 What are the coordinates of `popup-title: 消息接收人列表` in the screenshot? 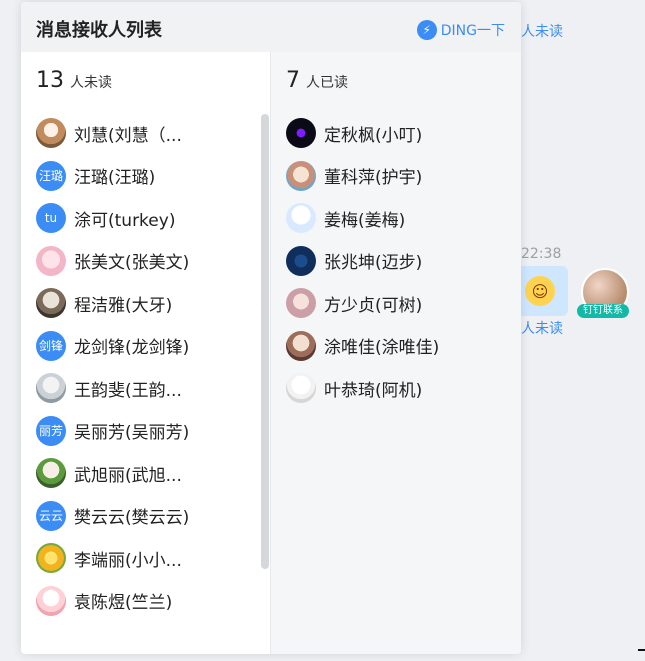 It's located at (99, 30).